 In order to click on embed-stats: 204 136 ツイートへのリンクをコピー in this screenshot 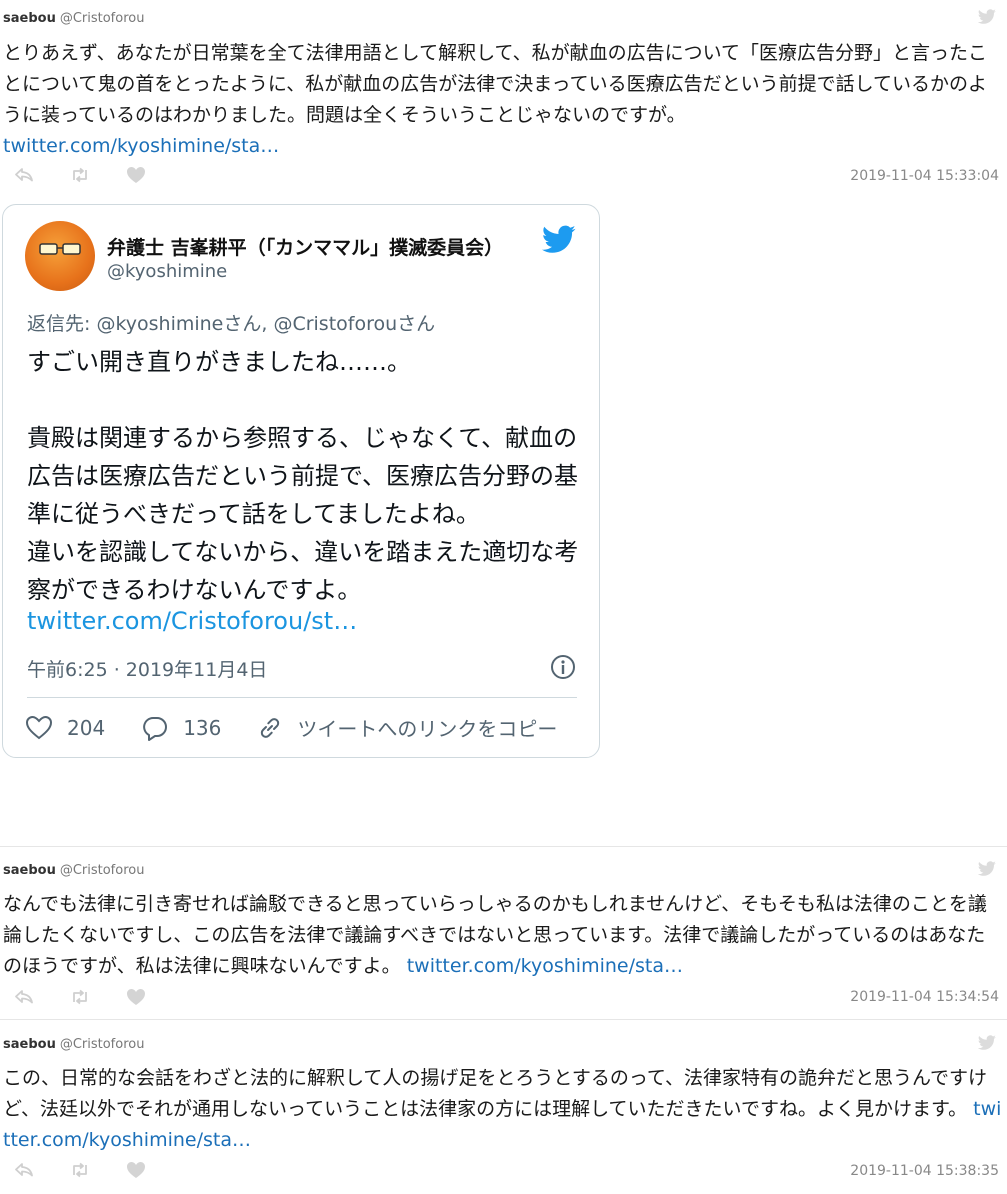, I will do `click(309, 727)`.